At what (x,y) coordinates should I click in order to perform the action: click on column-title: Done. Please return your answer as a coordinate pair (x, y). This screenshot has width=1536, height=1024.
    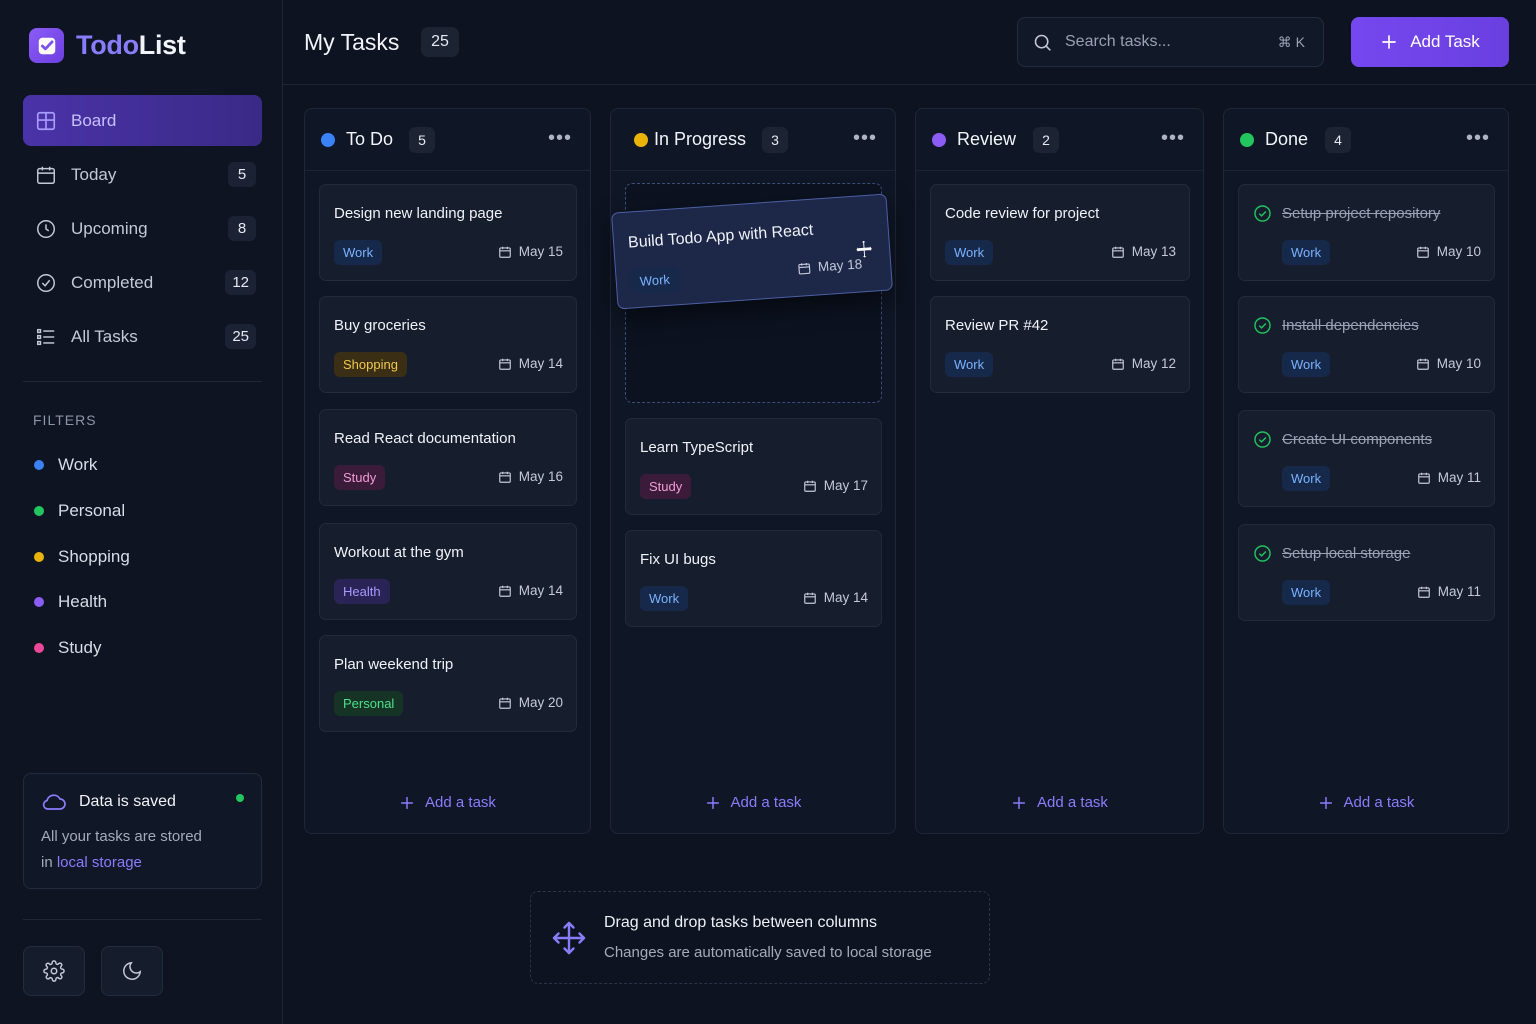
    Looking at the image, I should click on (1287, 139).